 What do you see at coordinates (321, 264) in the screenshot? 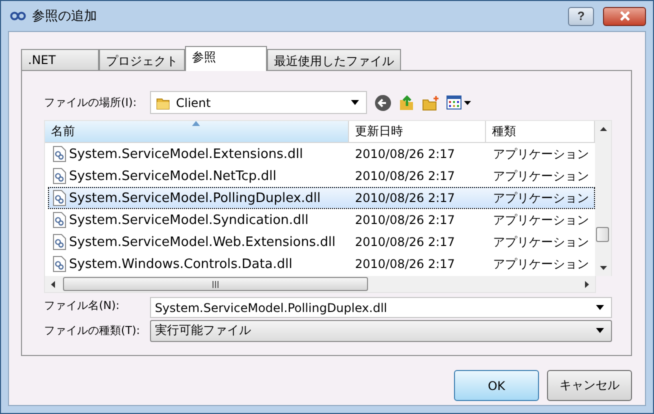
I see `file-row: System.Windows.Controls.Data.dll 2010/08/26 2:17 アプリケーション` at bounding box center [321, 264].